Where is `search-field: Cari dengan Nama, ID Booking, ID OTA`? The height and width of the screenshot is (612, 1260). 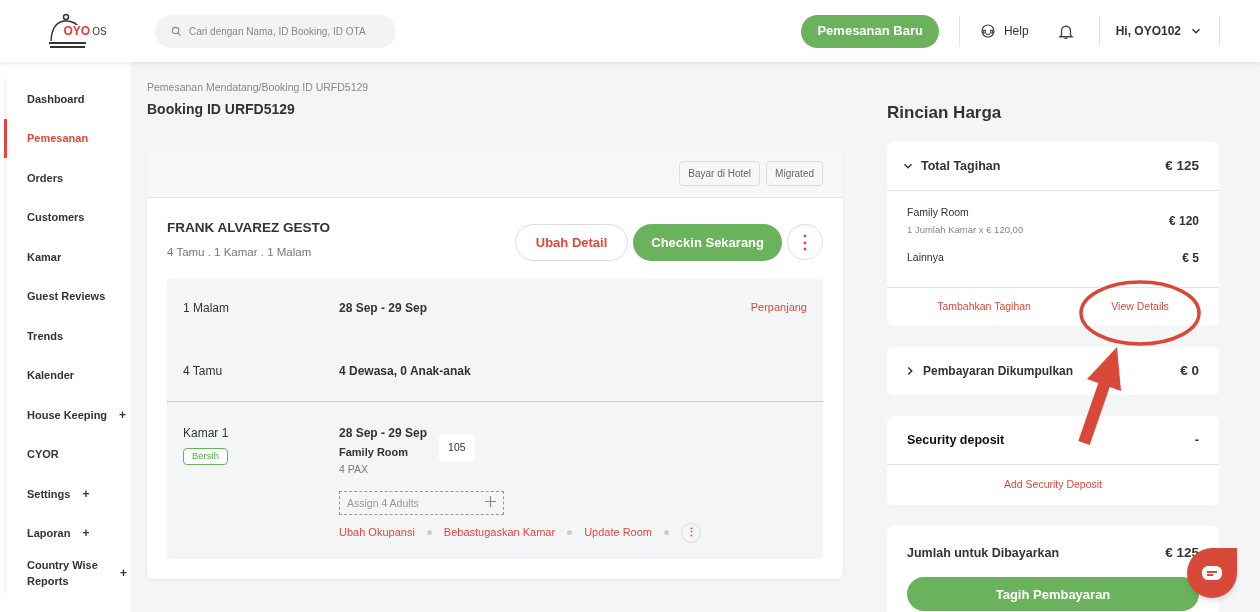 search-field: Cari dengan Nama, ID Booking, ID OTA is located at coordinates (275, 31).